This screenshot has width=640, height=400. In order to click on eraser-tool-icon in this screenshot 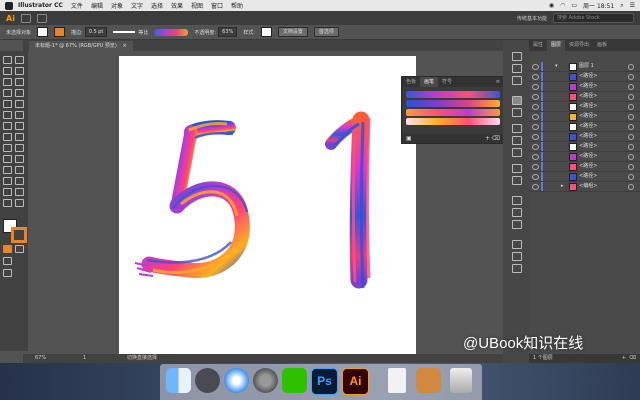, I will do `click(19, 115)`.